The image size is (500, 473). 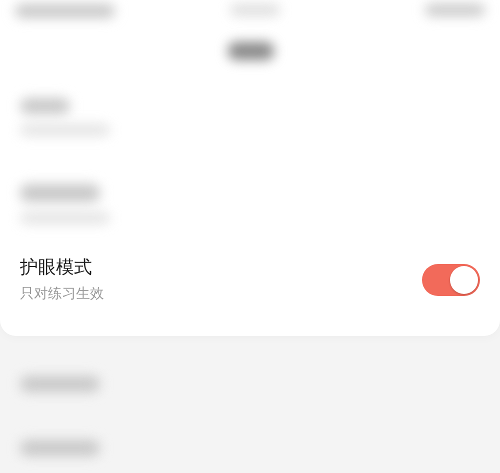 What do you see at coordinates (62, 294) in the screenshot?
I see `setting-description: 只对练习生效` at bounding box center [62, 294].